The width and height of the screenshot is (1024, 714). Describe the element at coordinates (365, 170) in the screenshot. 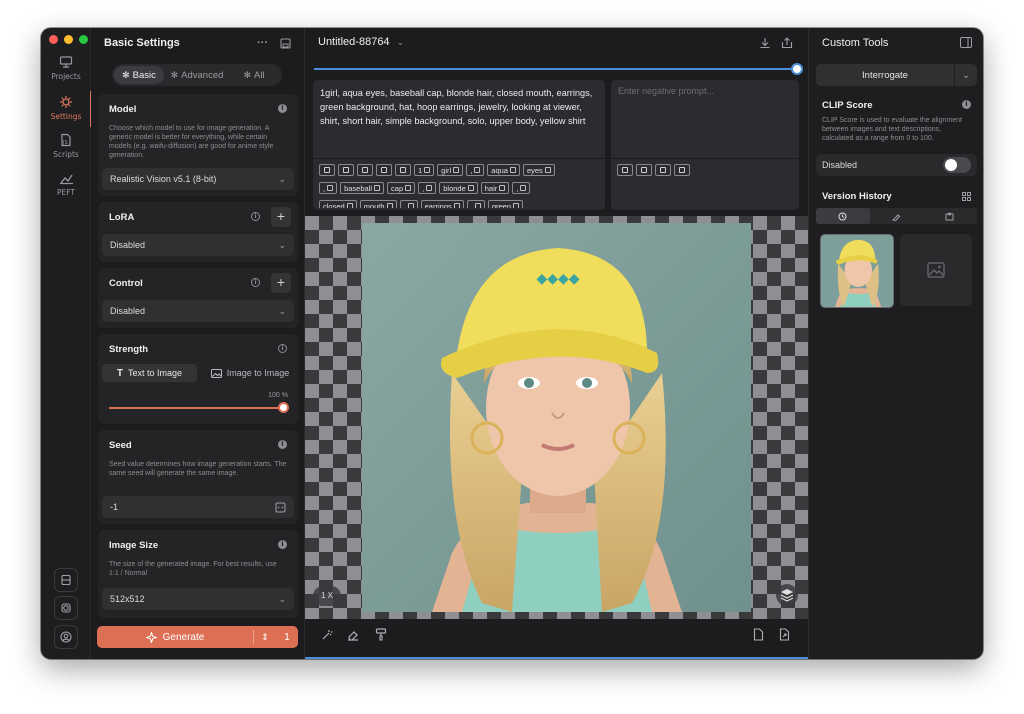

I see `image-tool-icon` at that location.